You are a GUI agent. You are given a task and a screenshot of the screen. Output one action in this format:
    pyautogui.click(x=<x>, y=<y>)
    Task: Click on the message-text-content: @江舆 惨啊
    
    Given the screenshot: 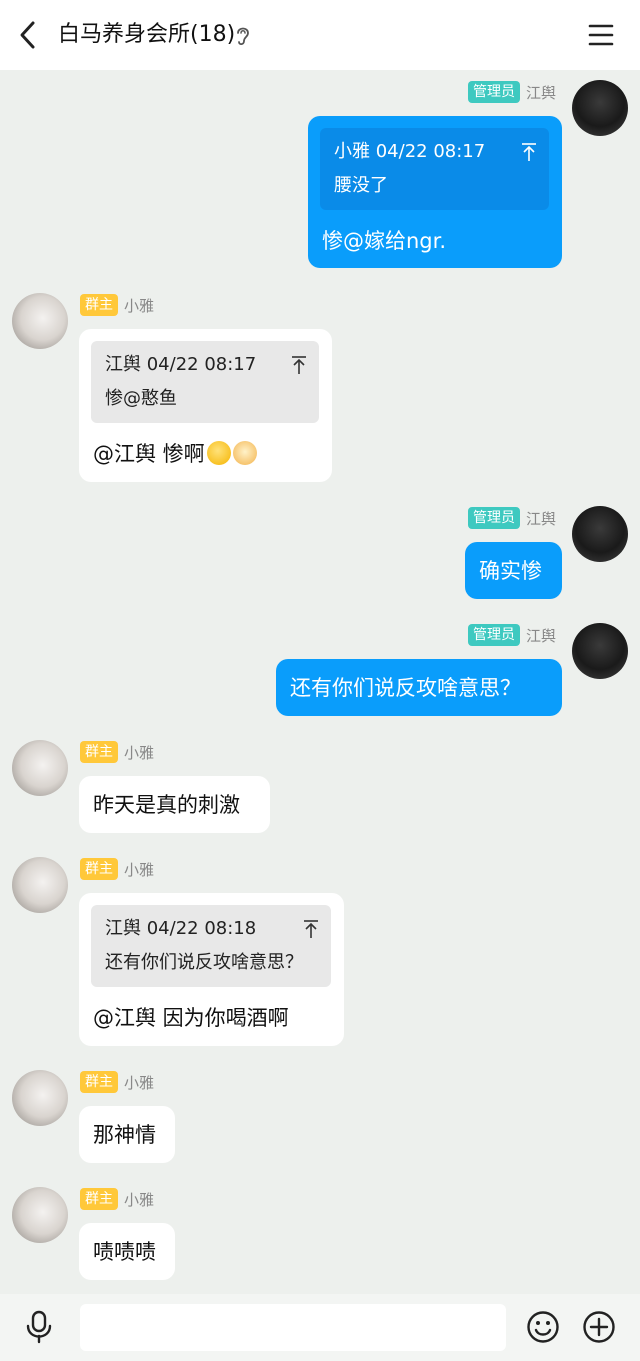 What is the action you would take?
    pyautogui.click(x=149, y=454)
    